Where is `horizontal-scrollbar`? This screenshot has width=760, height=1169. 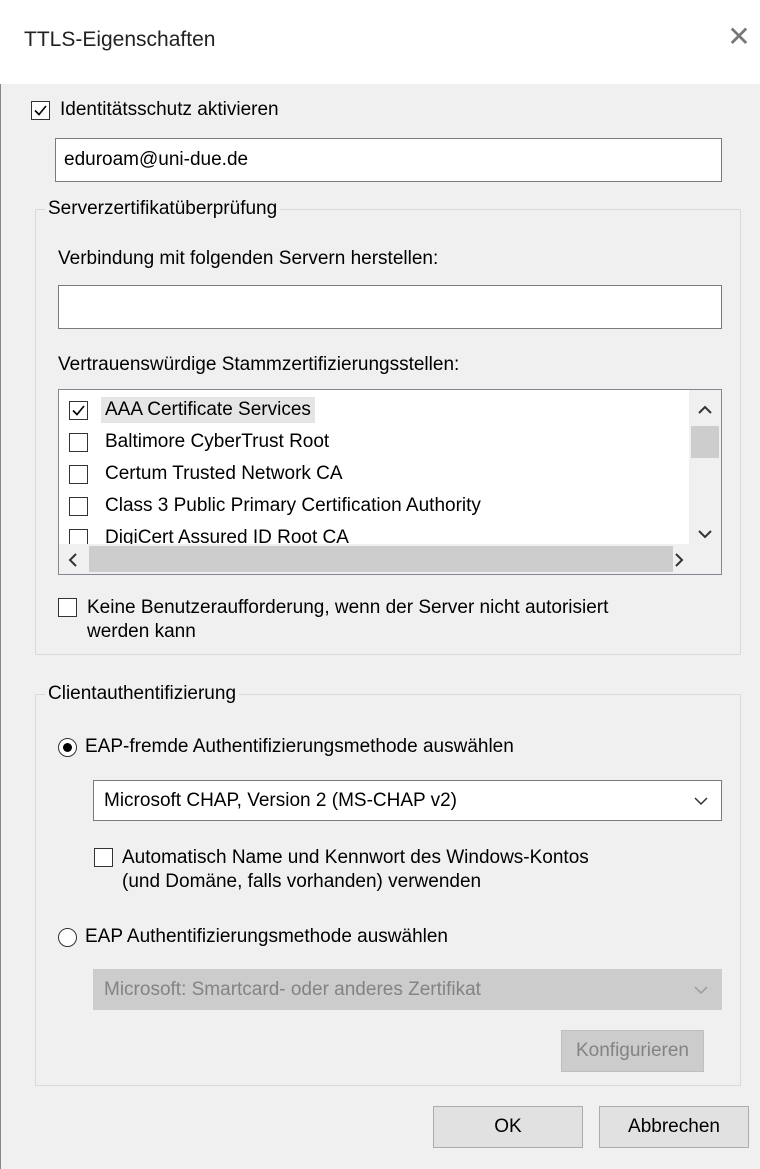 horizontal-scrollbar is located at coordinates (390, 559).